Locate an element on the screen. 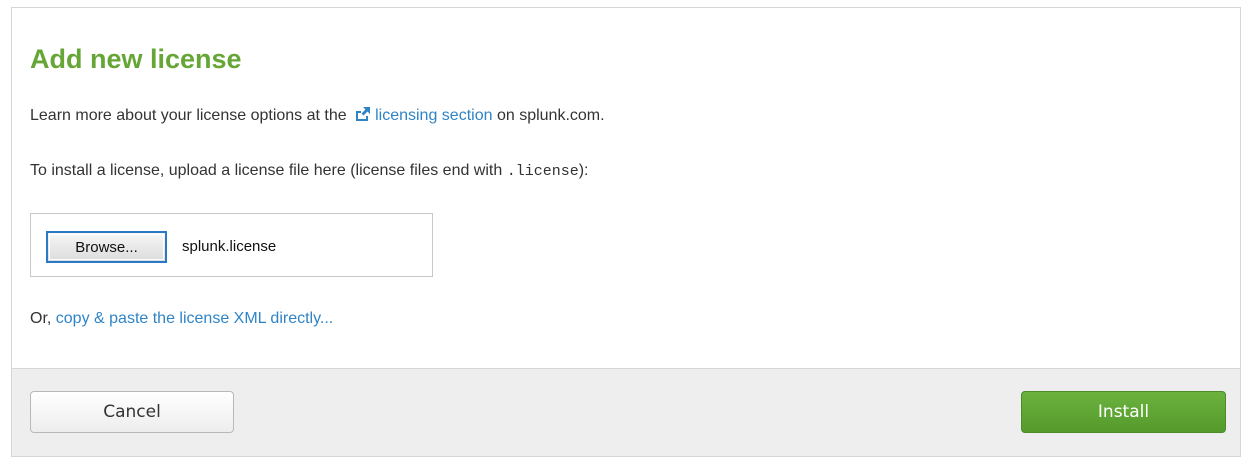 Image resolution: width=1245 pixels, height=461 pixels. license-file-input: Browse... splunk.license is located at coordinates (231, 245).